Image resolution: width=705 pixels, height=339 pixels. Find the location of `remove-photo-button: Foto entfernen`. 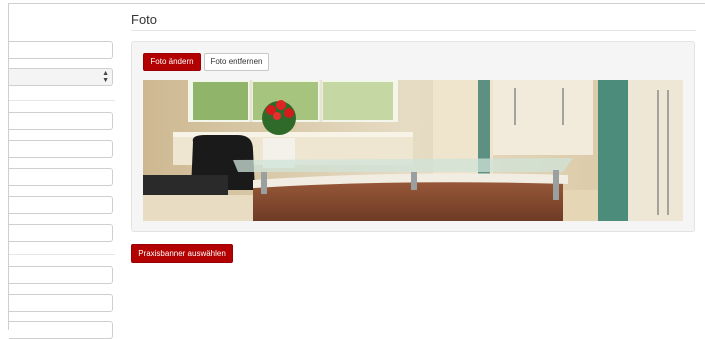

remove-photo-button: Foto entfernen is located at coordinates (236, 62).